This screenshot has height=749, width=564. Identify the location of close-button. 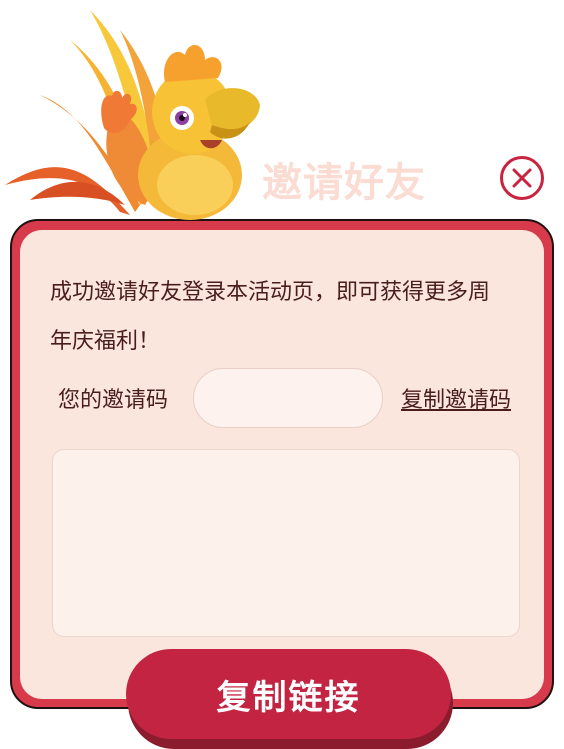
(522, 178).